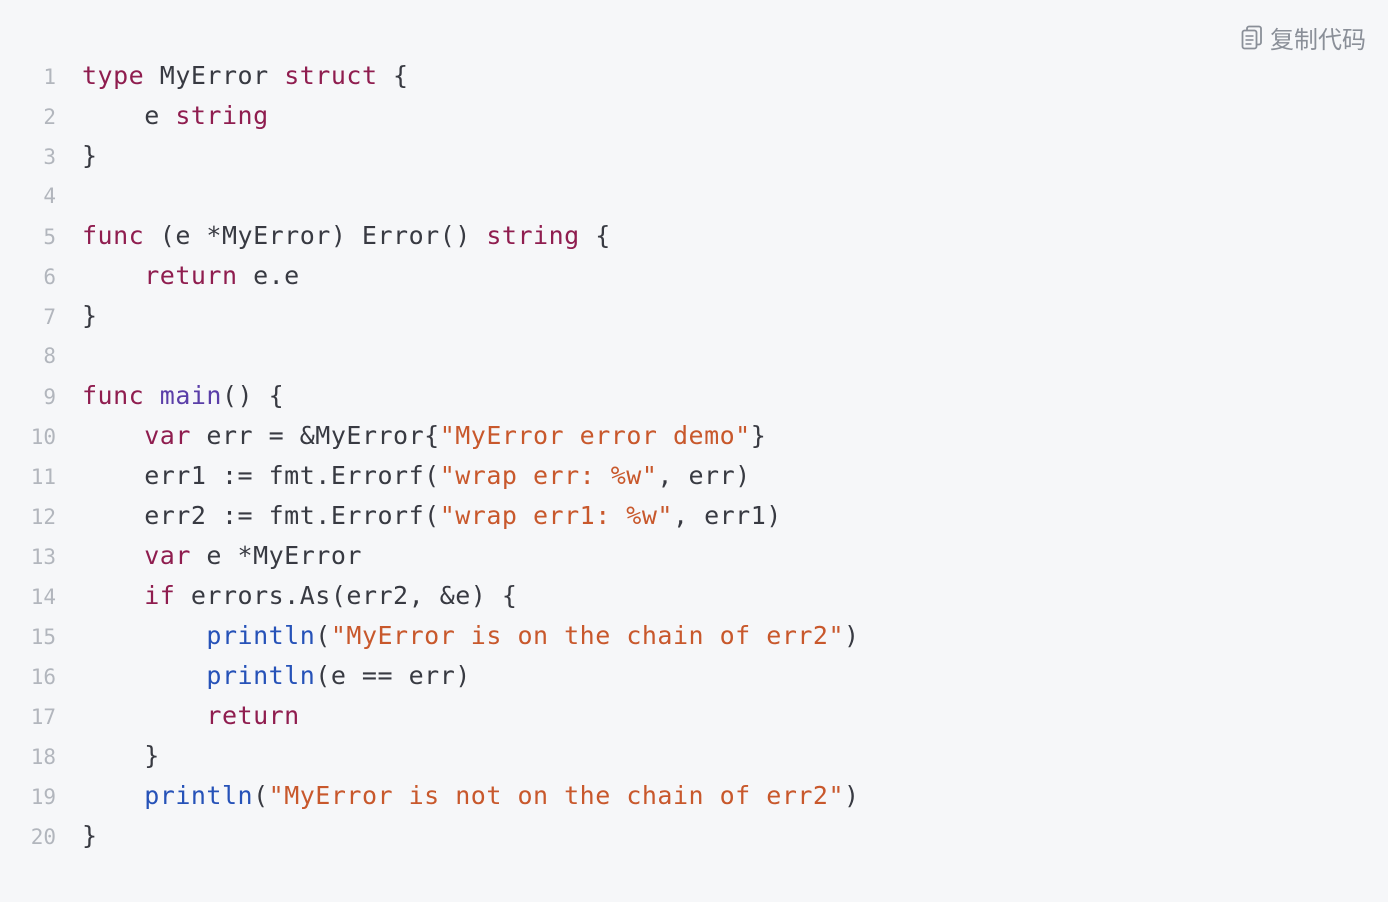 The width and height of the screenshot is (1388, 902). Describe the element at coordinates (49, 397) in the screenshot. I see `line-number: 9` at that location.